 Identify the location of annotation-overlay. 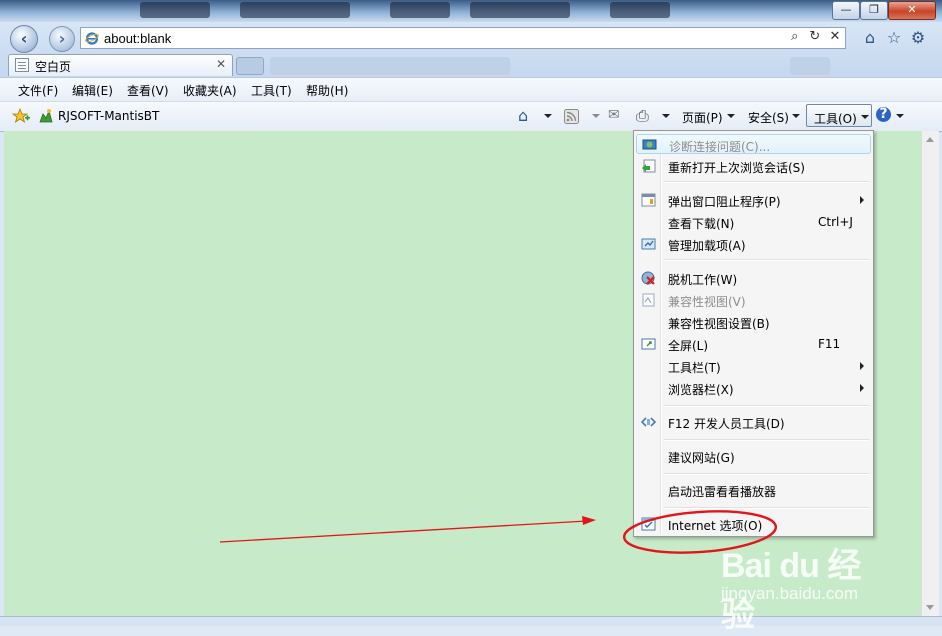
(498, 532).